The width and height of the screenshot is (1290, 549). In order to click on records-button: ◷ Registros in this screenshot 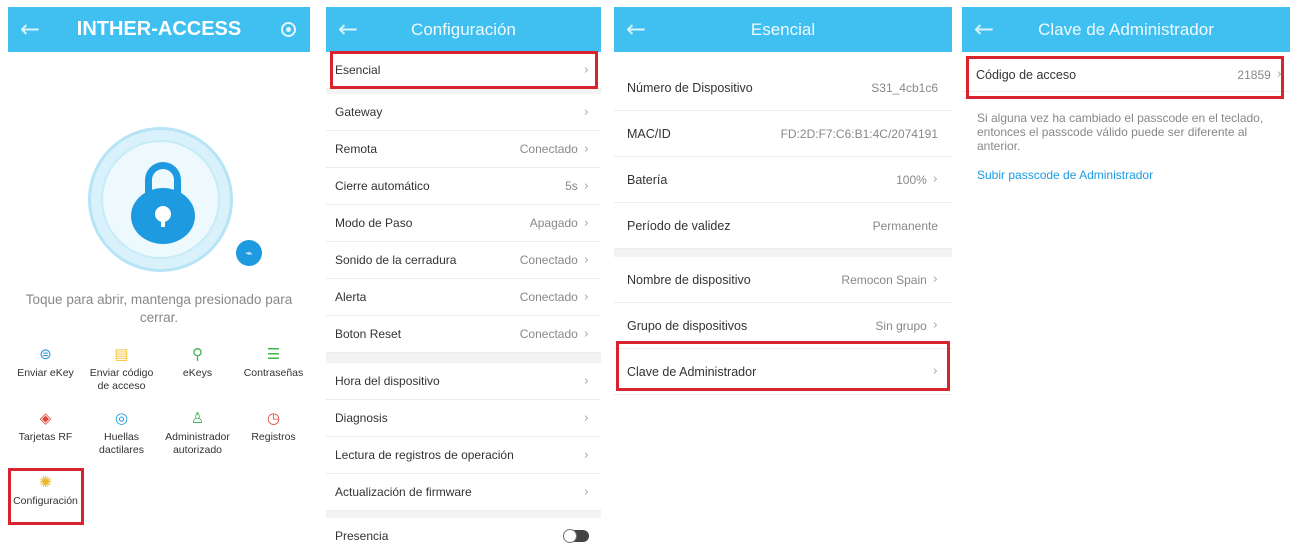, I will do `click(273, 427)`.